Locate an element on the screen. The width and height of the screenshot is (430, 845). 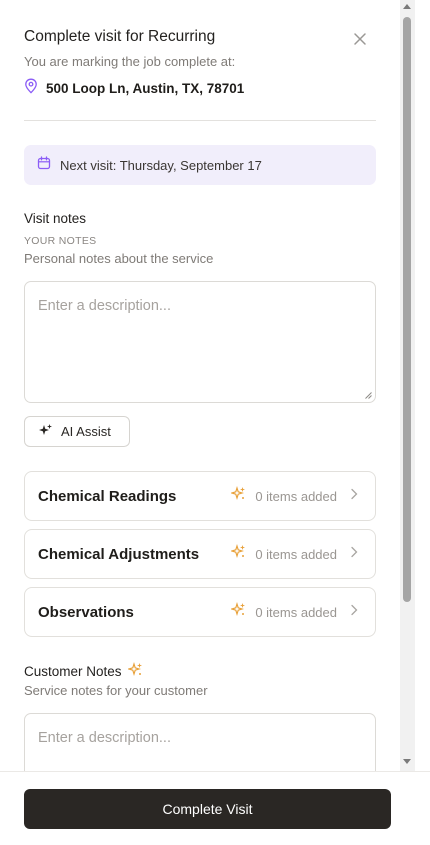
close-icon is located at coordinates (360, 40).